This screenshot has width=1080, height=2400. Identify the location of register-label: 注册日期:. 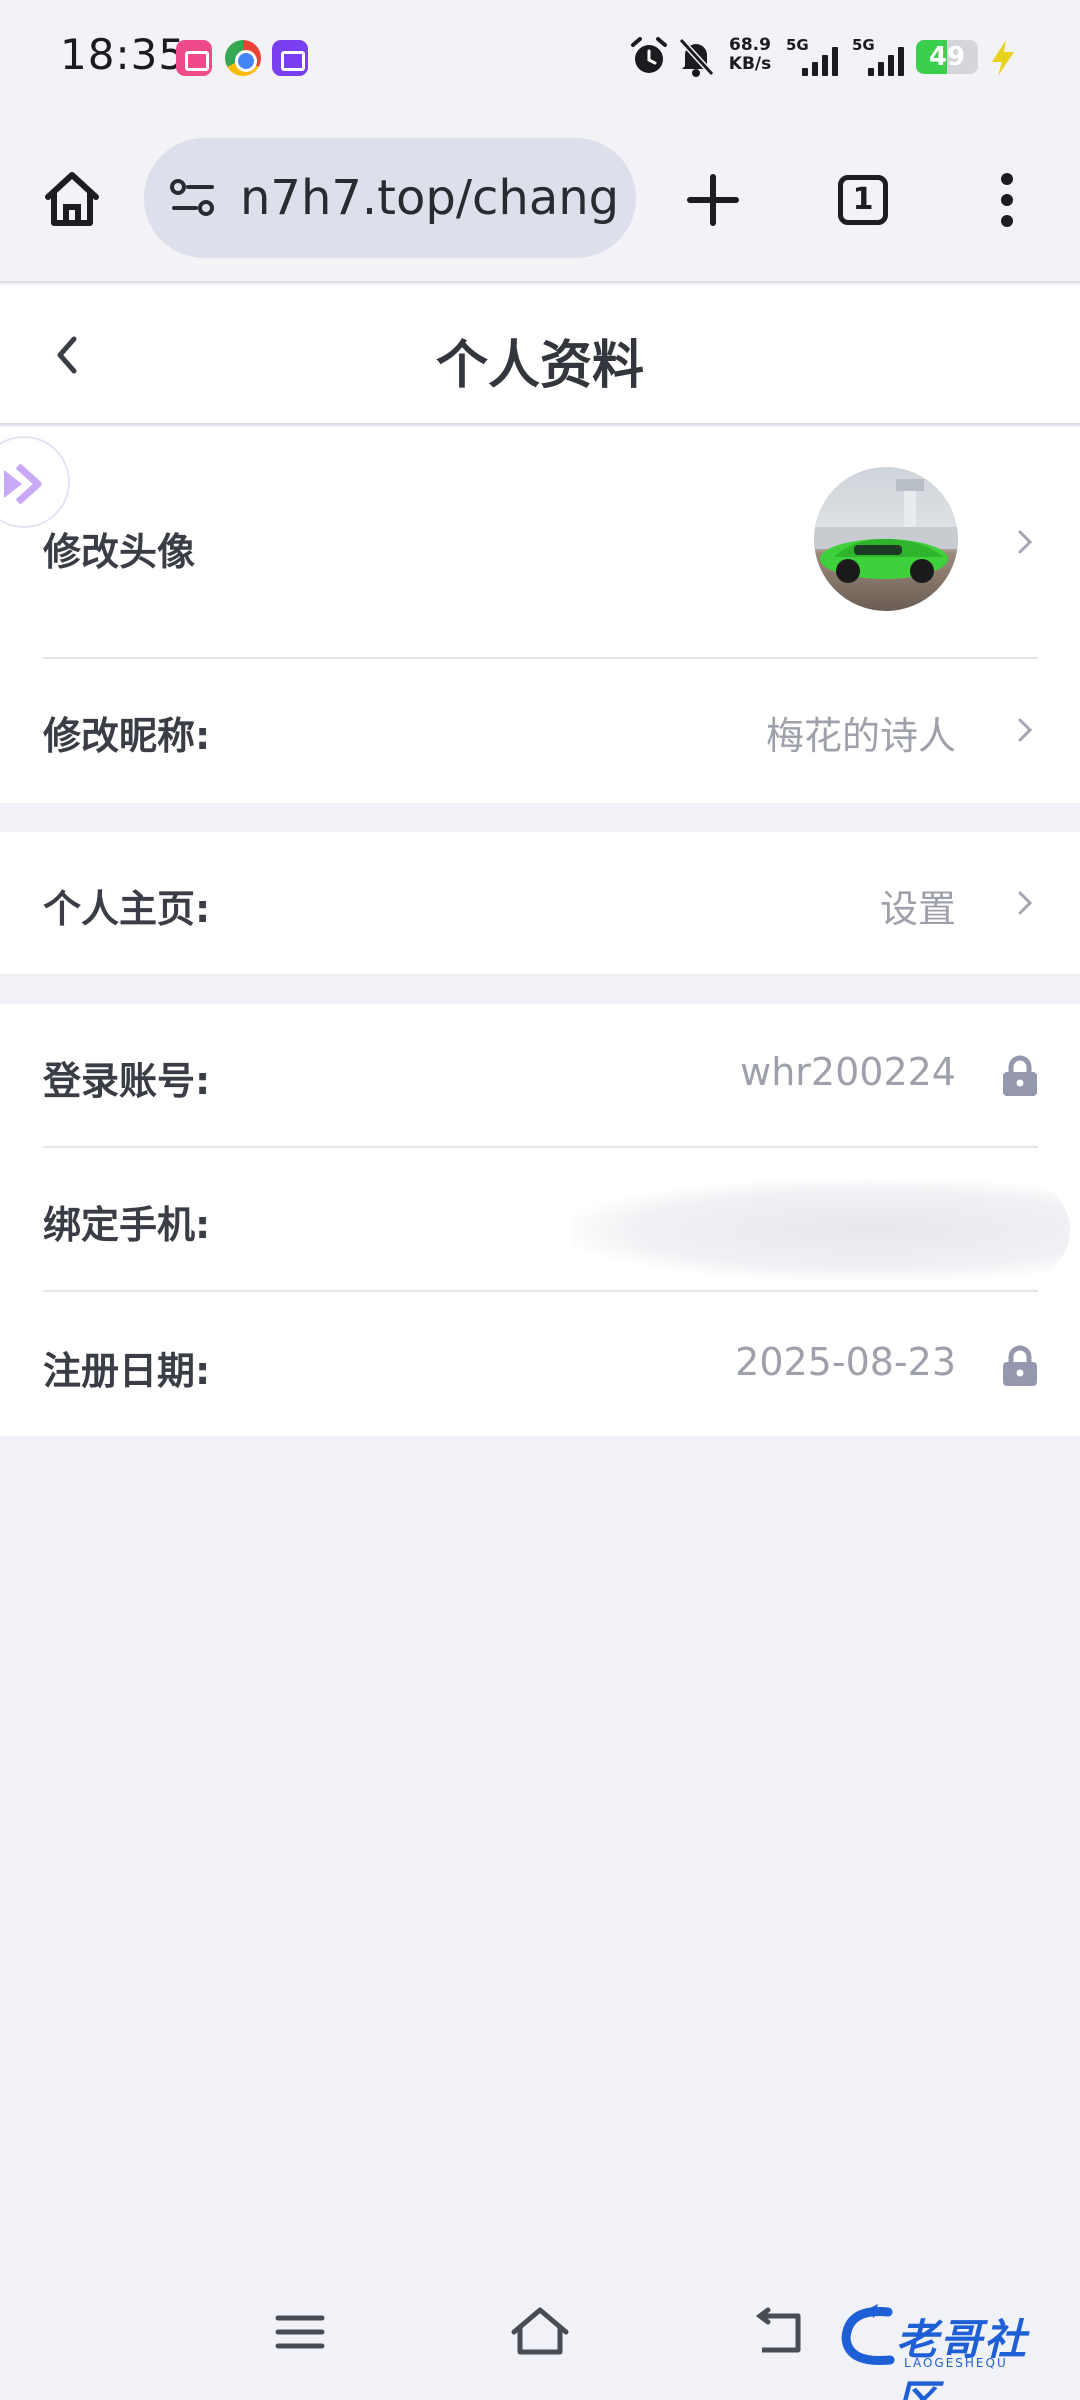
(127, 1371).